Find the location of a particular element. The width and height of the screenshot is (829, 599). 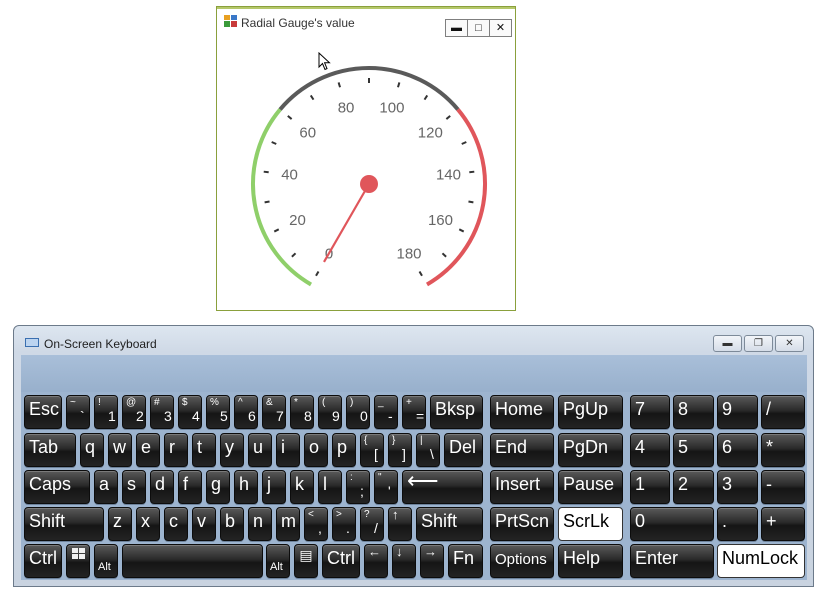

minimize-button: ▬ is located at coordinates (727, 343).